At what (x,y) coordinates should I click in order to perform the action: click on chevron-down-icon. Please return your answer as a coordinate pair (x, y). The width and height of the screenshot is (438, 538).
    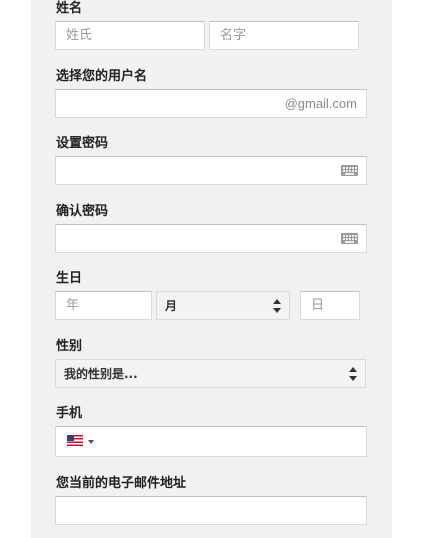
    Looking at the image, I should click on (91, 442).